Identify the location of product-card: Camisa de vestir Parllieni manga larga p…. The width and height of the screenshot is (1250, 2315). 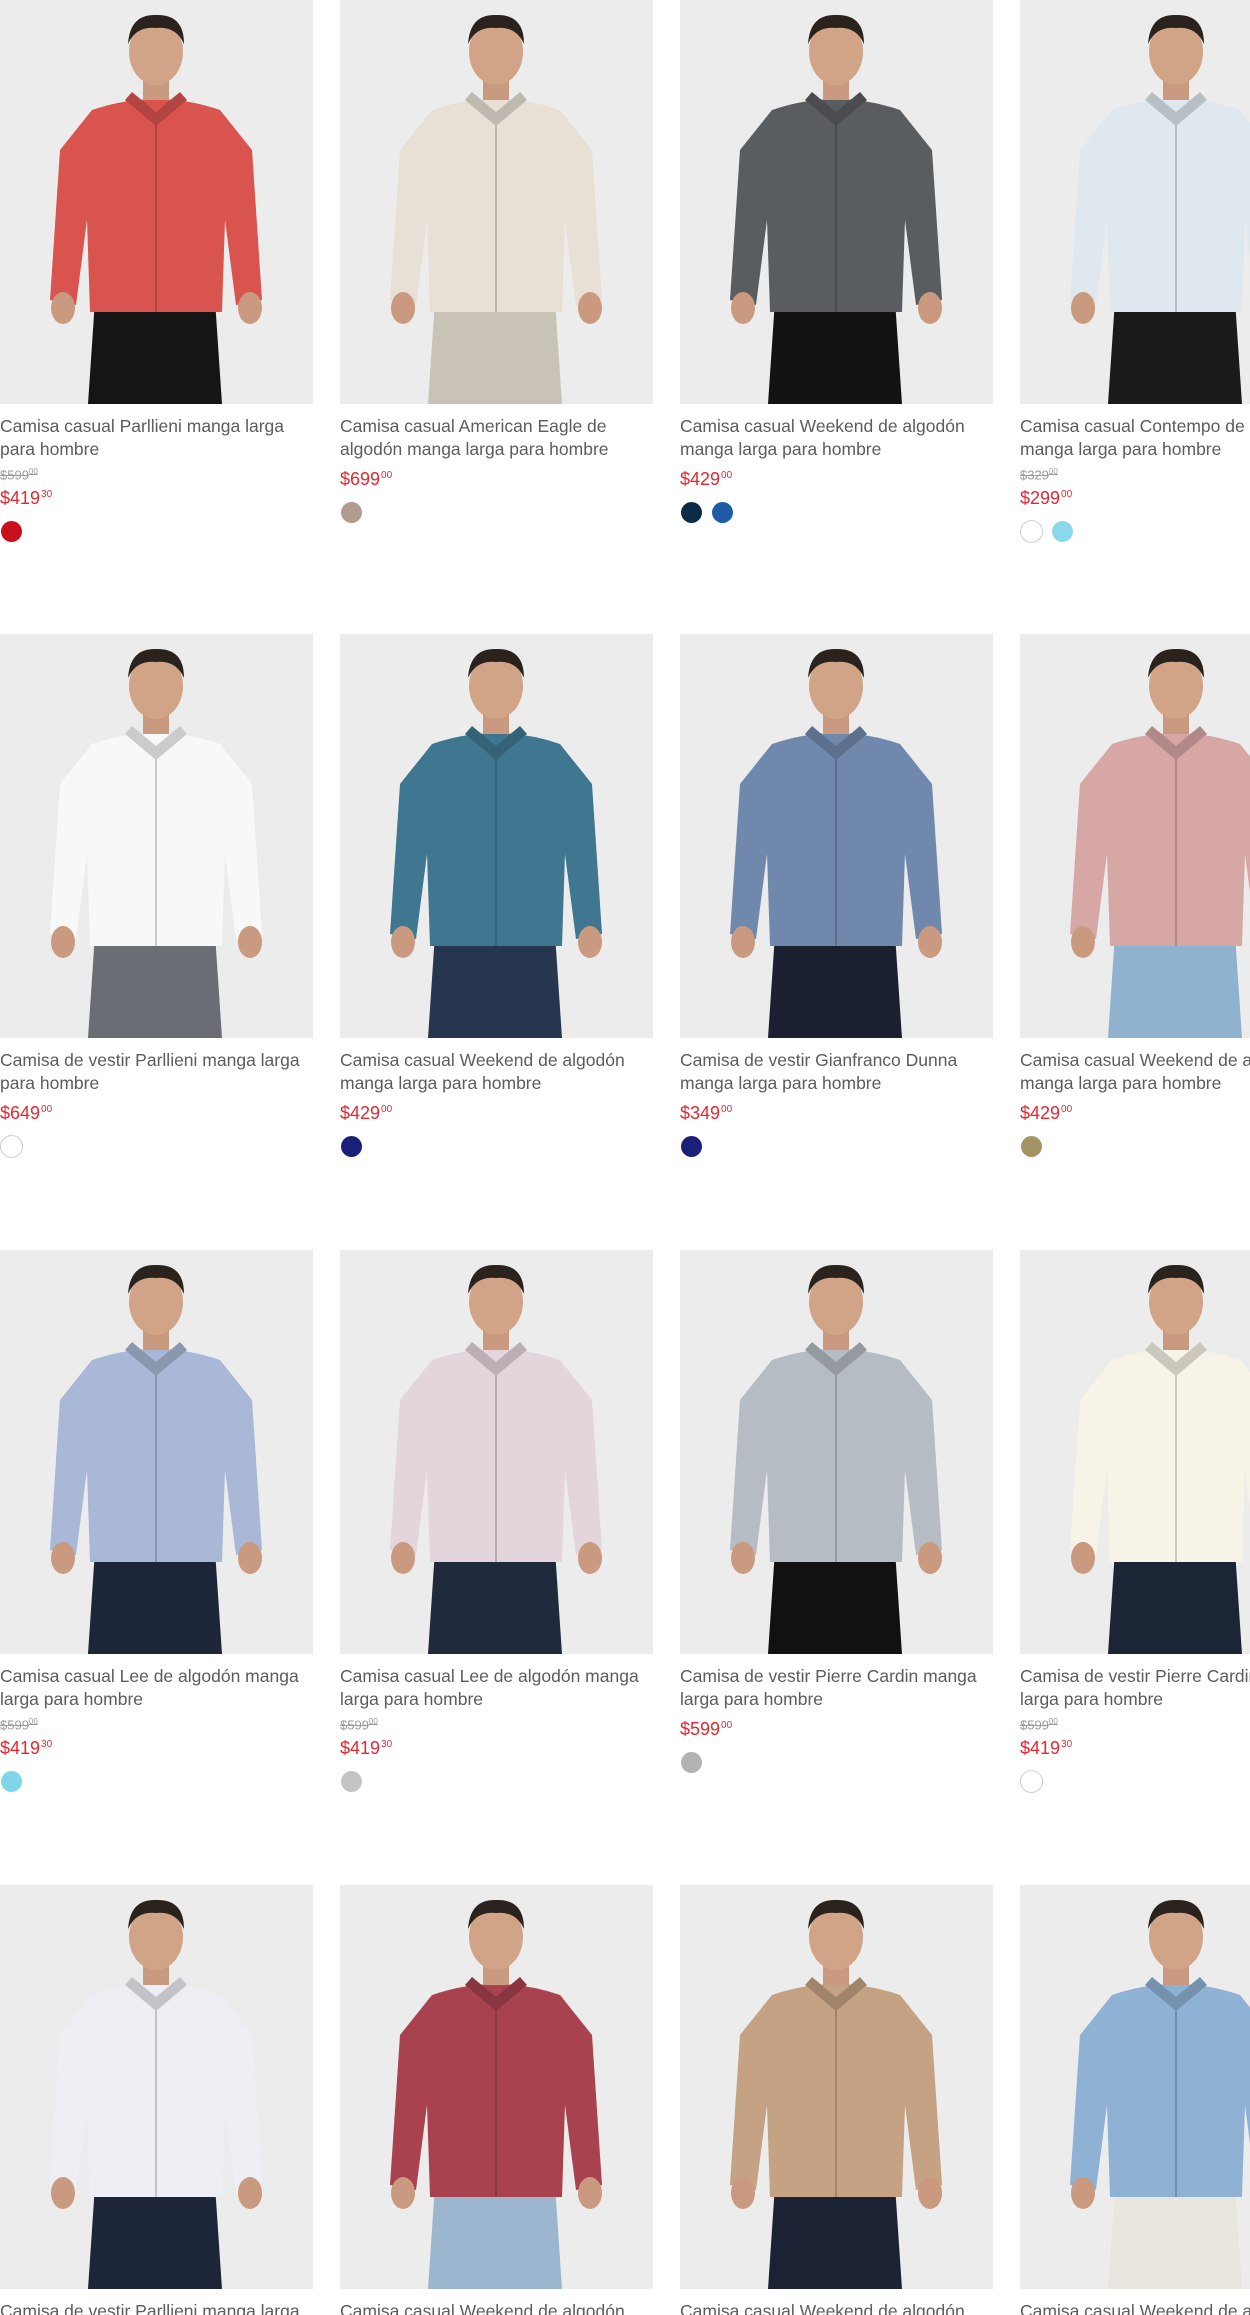
(156, 896).